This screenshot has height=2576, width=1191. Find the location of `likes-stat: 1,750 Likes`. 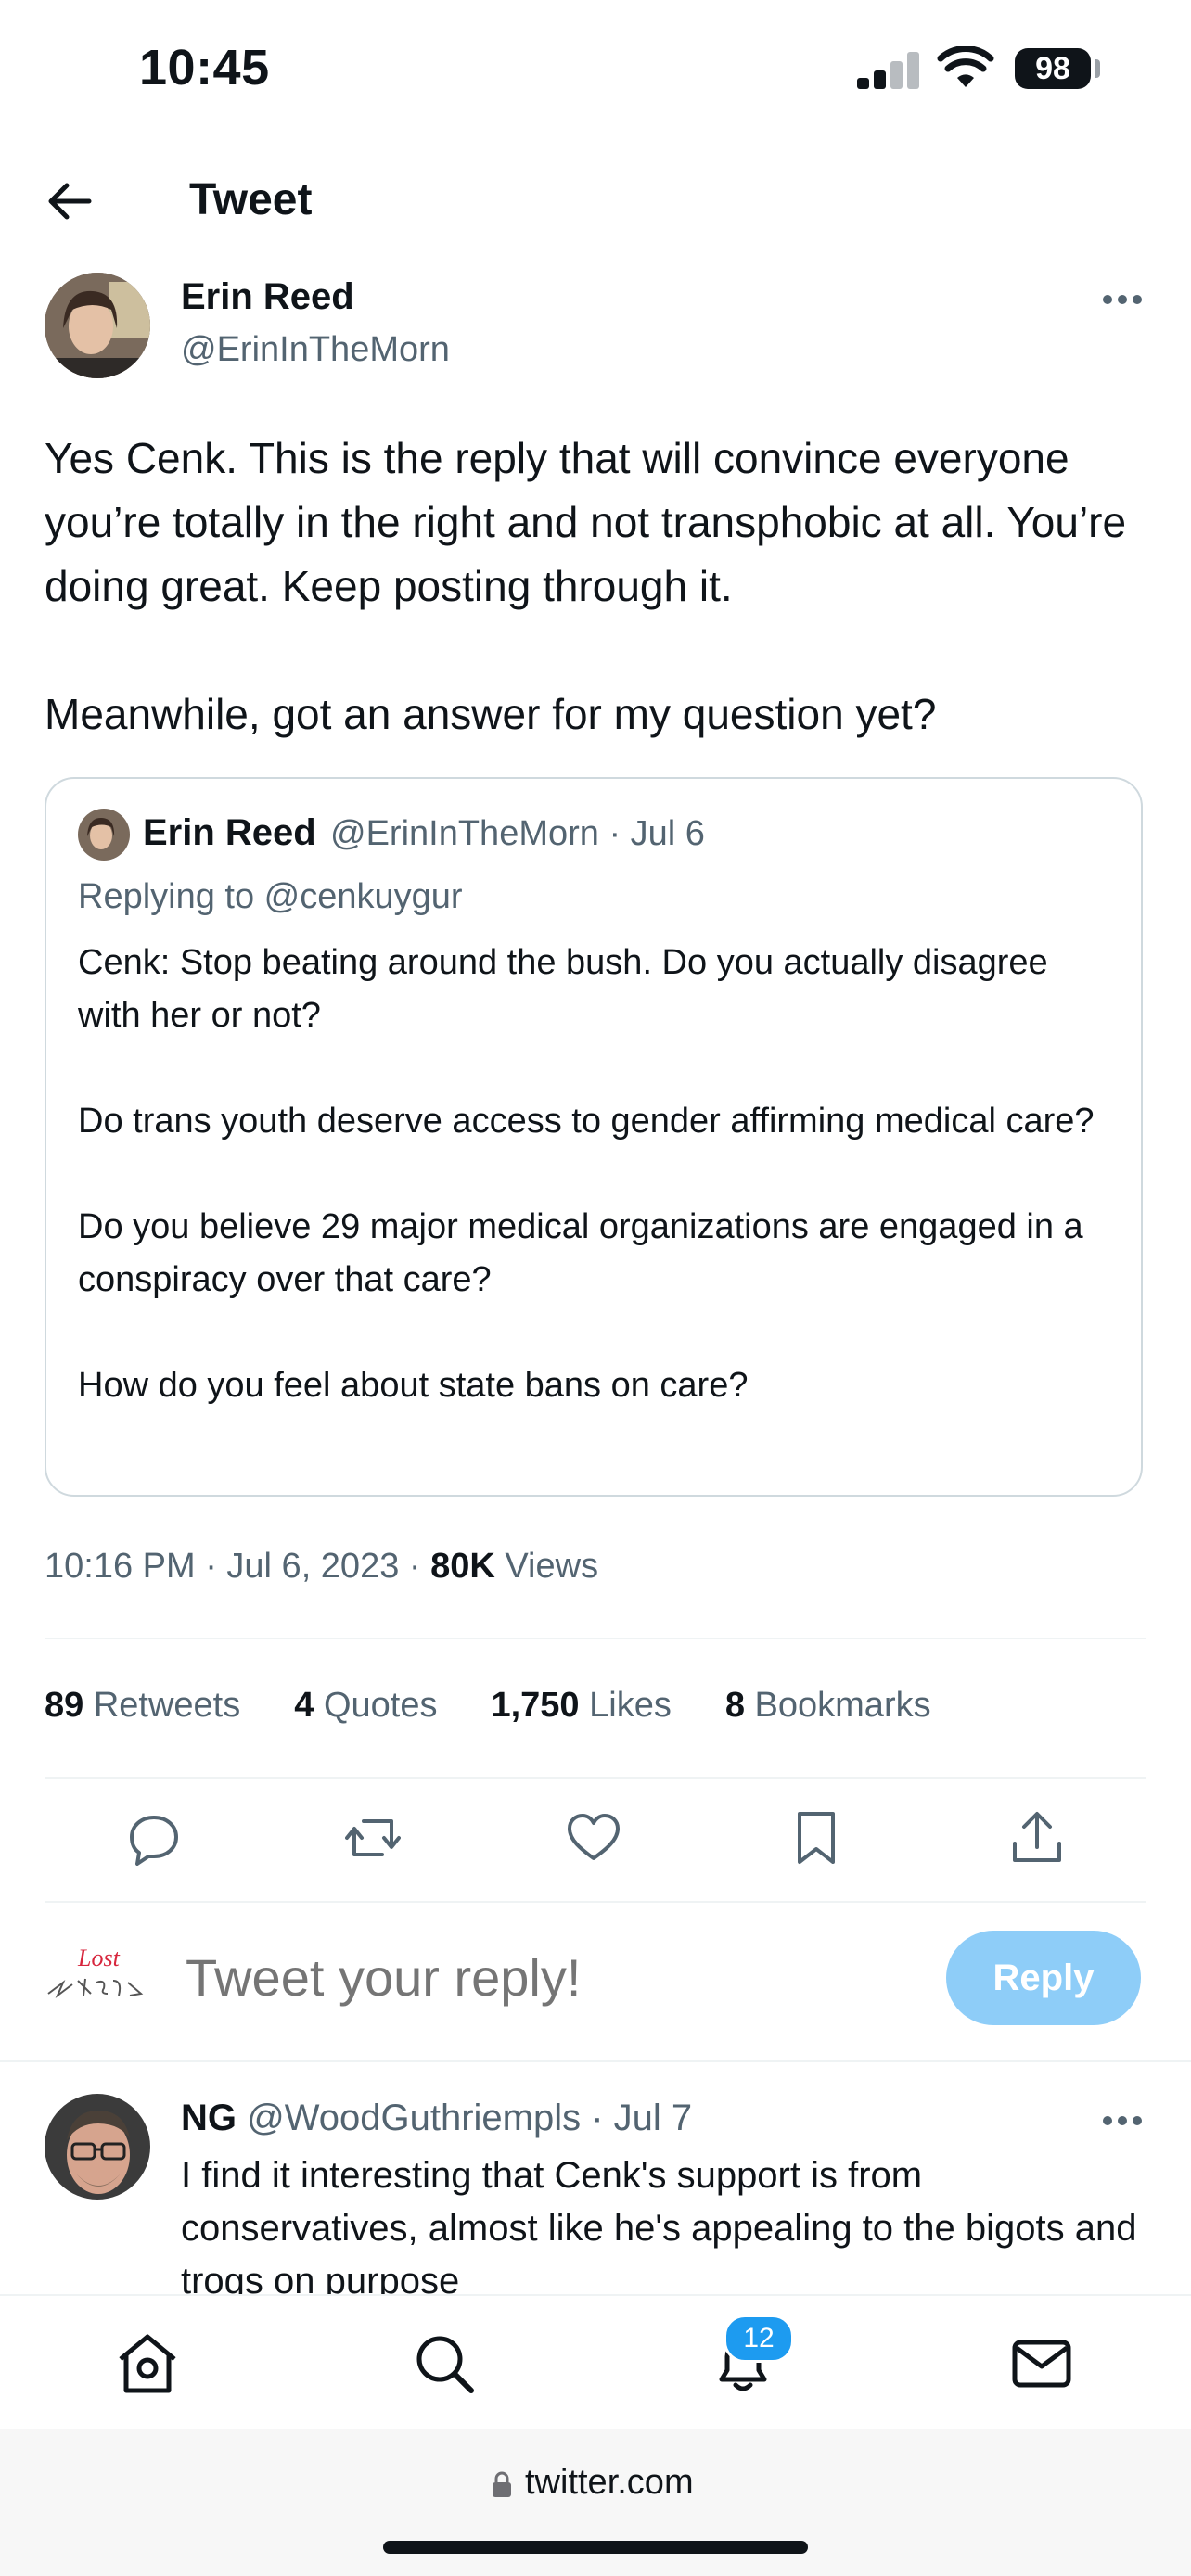

likes-stat: 1,750 Likes is located at coordinates (581, 1706).